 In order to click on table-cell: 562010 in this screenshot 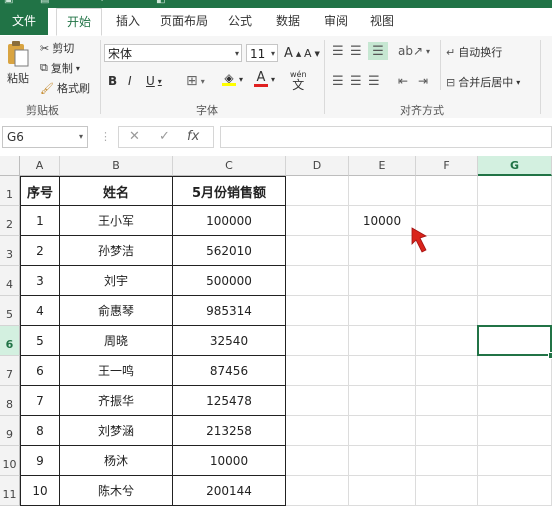, I will do `click(229, 251)`.